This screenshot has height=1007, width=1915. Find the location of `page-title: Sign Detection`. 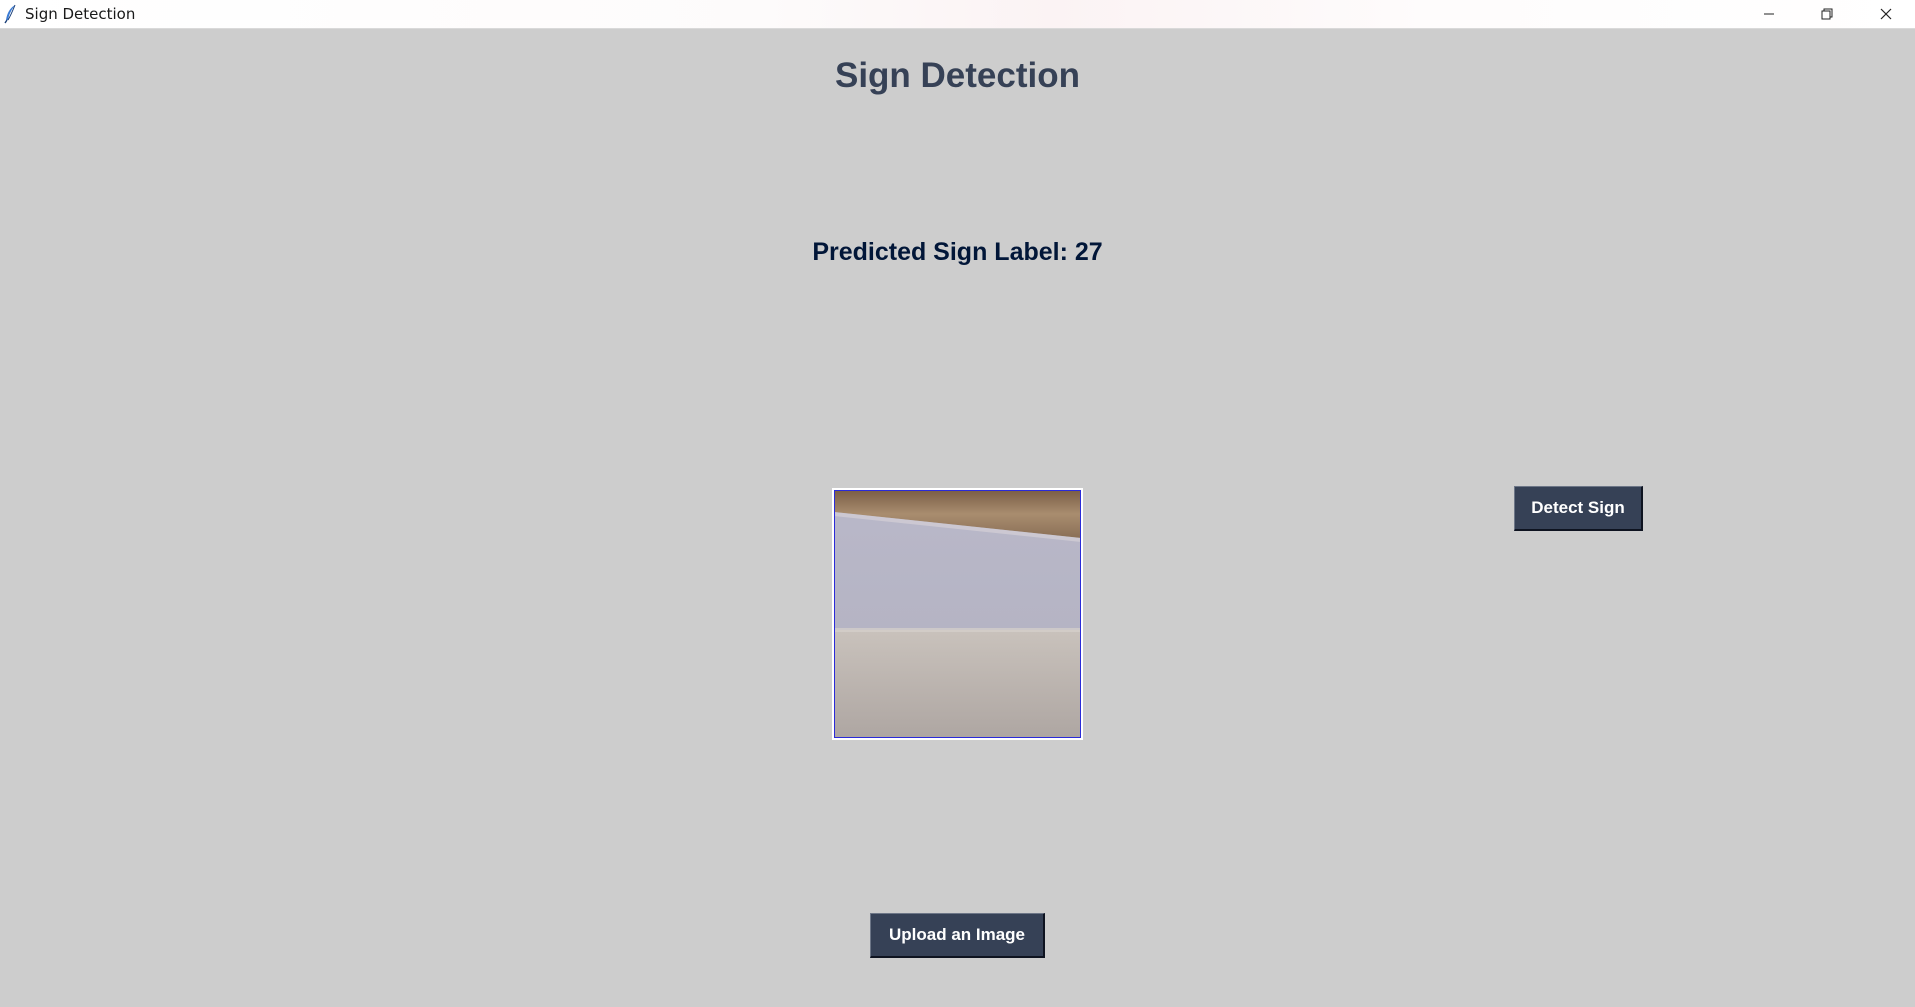

page-title: Sign Detection is located at coordinates (957, 75).